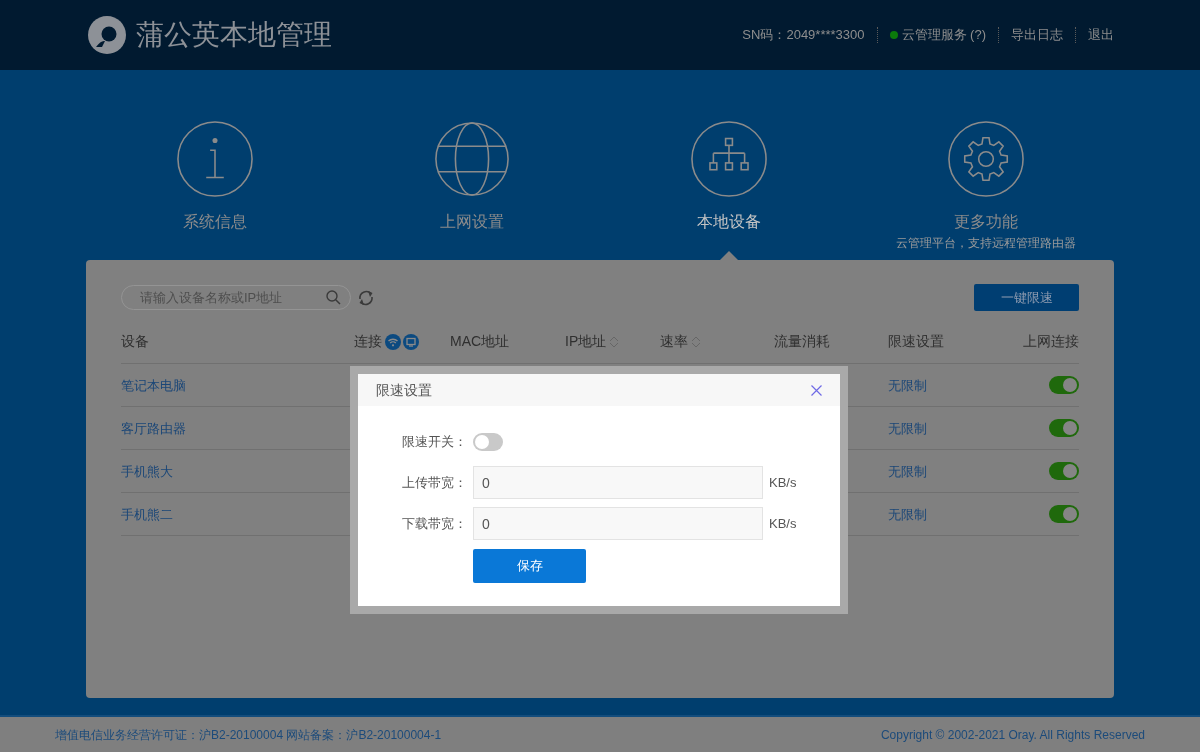 Image resolution: width=1200 pixels, height=752 pixels. What do you see at coordinates (586, 341) in the screenshot?
I see `column-header: IP地址` at bounding box center [586, 341].